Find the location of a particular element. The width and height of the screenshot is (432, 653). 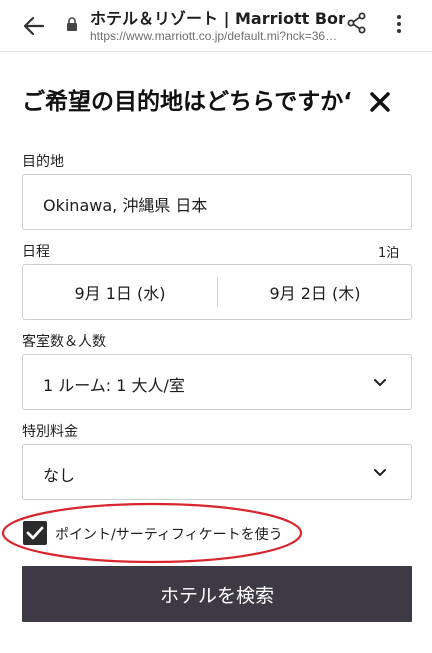

check-out-date: 9月 2日 (木) is located at coordinates (315, 292).